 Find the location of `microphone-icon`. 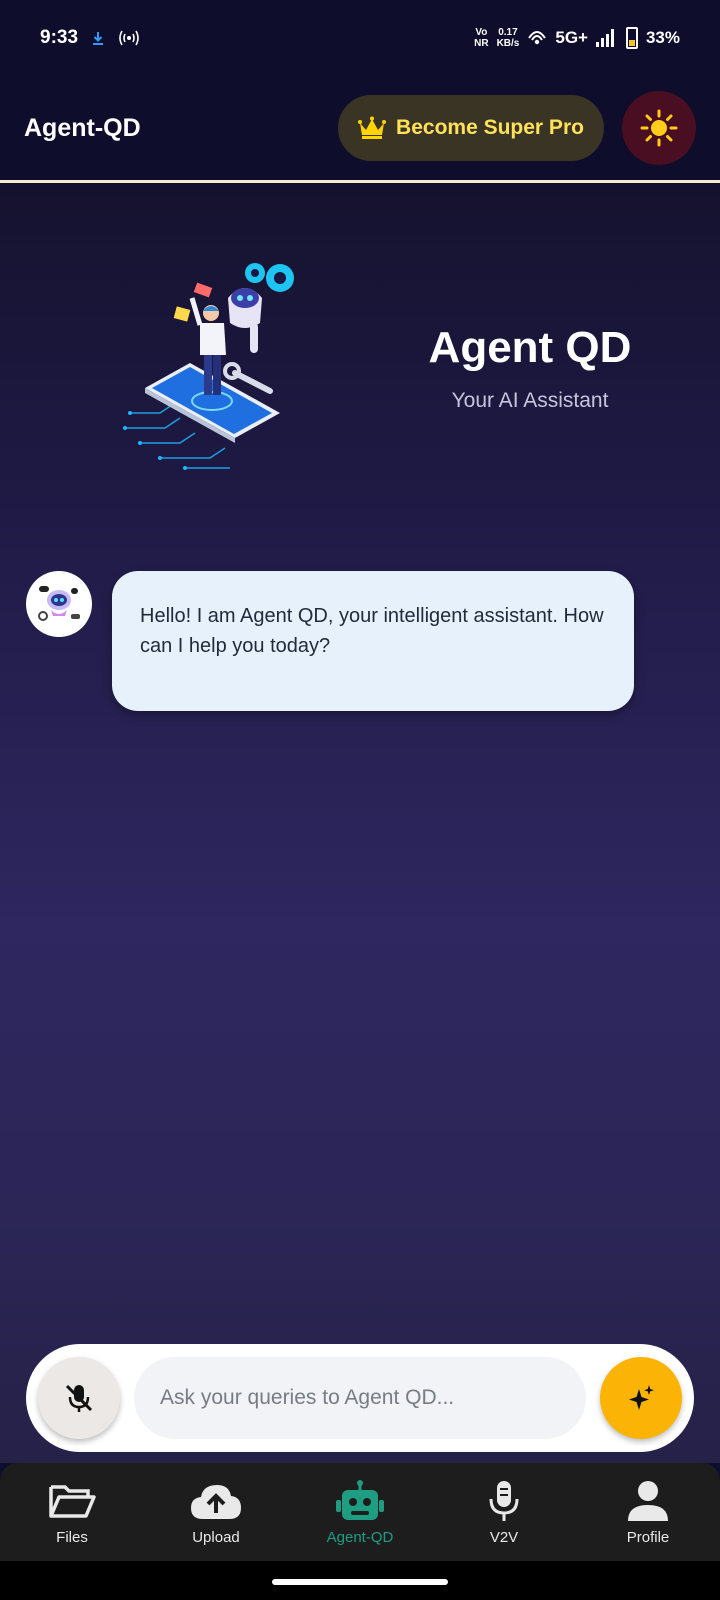

microphone-icon is located at coordinates (504, 1500).